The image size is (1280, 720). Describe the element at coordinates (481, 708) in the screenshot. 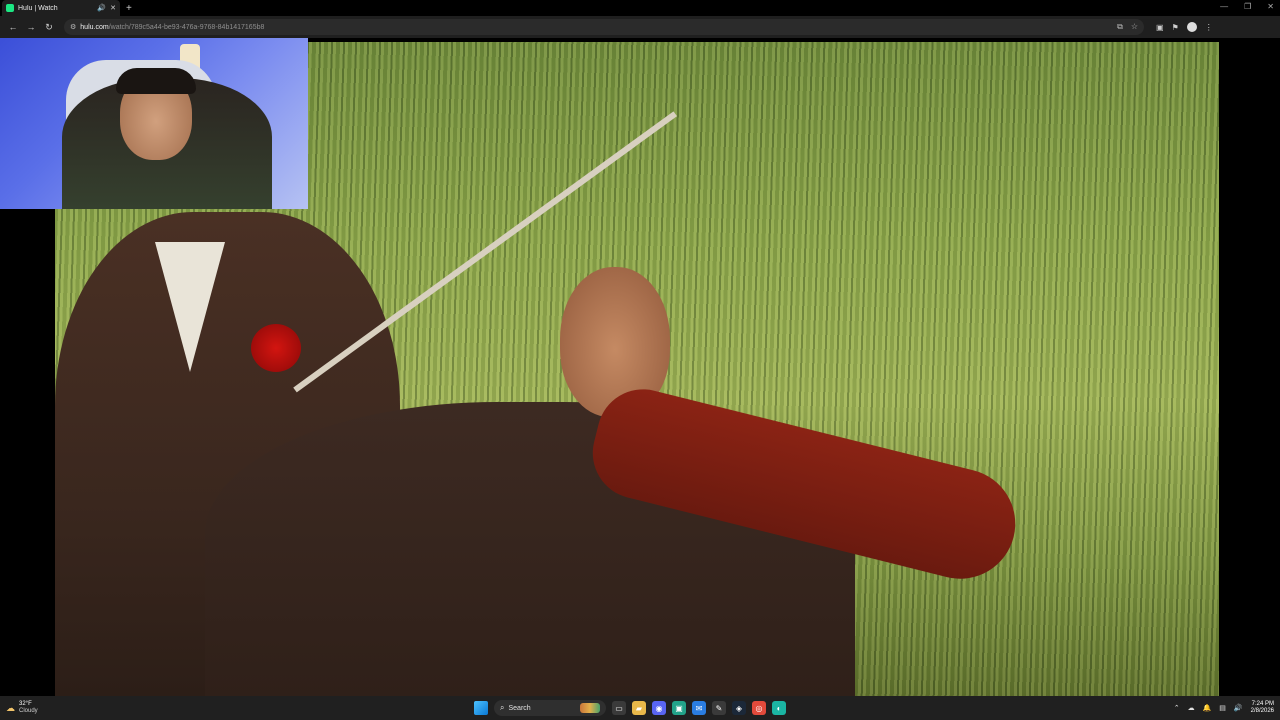

I see `start-button` at that location.